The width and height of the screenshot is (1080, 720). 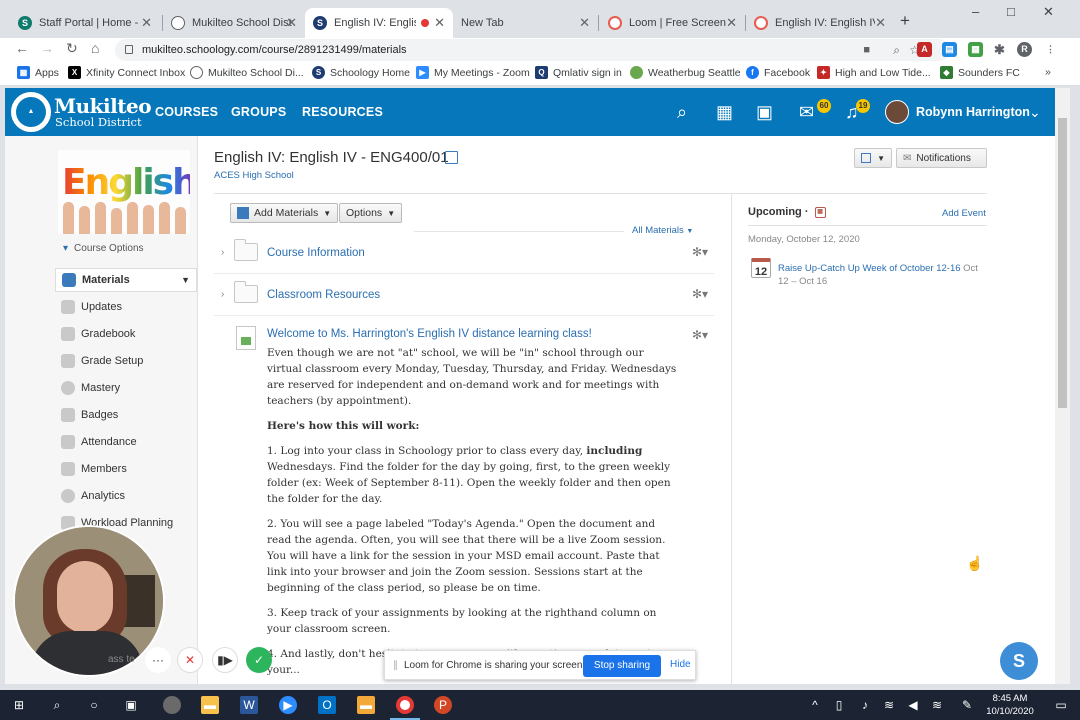 I want to click on zoom-icon: ▶, so click(x=288, y=705).